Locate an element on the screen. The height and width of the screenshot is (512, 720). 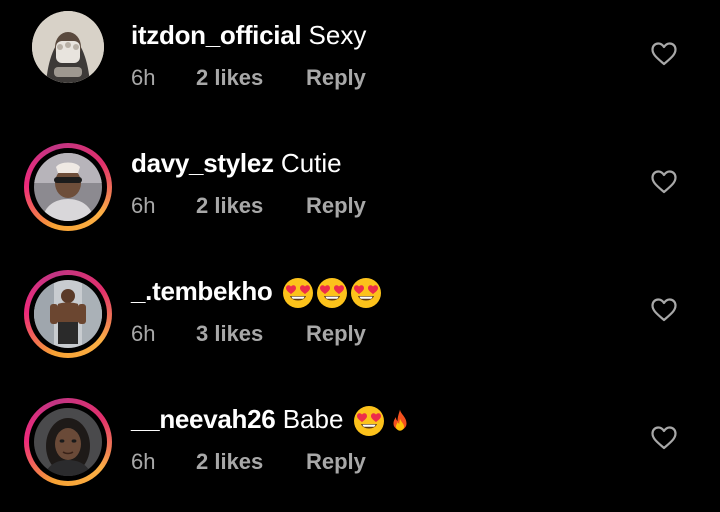
username: __neevah26 is located at coordinates (203, 419).